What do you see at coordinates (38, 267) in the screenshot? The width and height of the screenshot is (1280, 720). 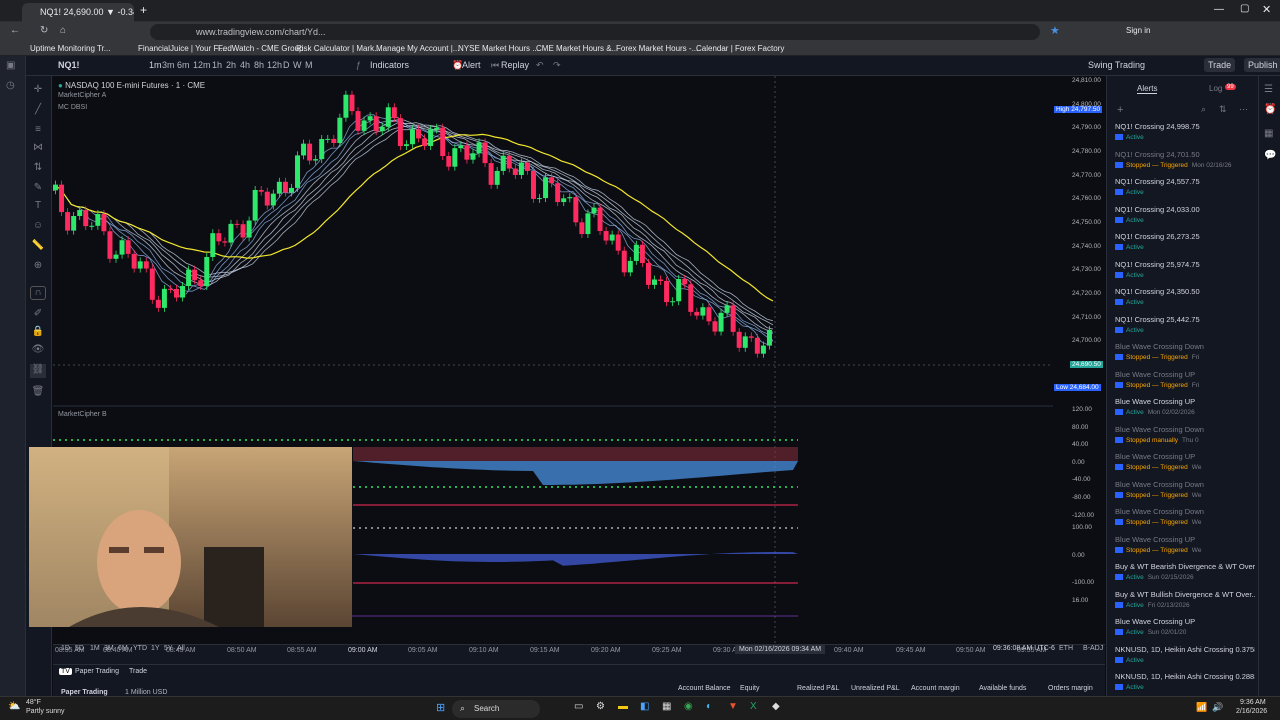 I see `zoom-icon: ⊕` at bounding box center [38, 267].